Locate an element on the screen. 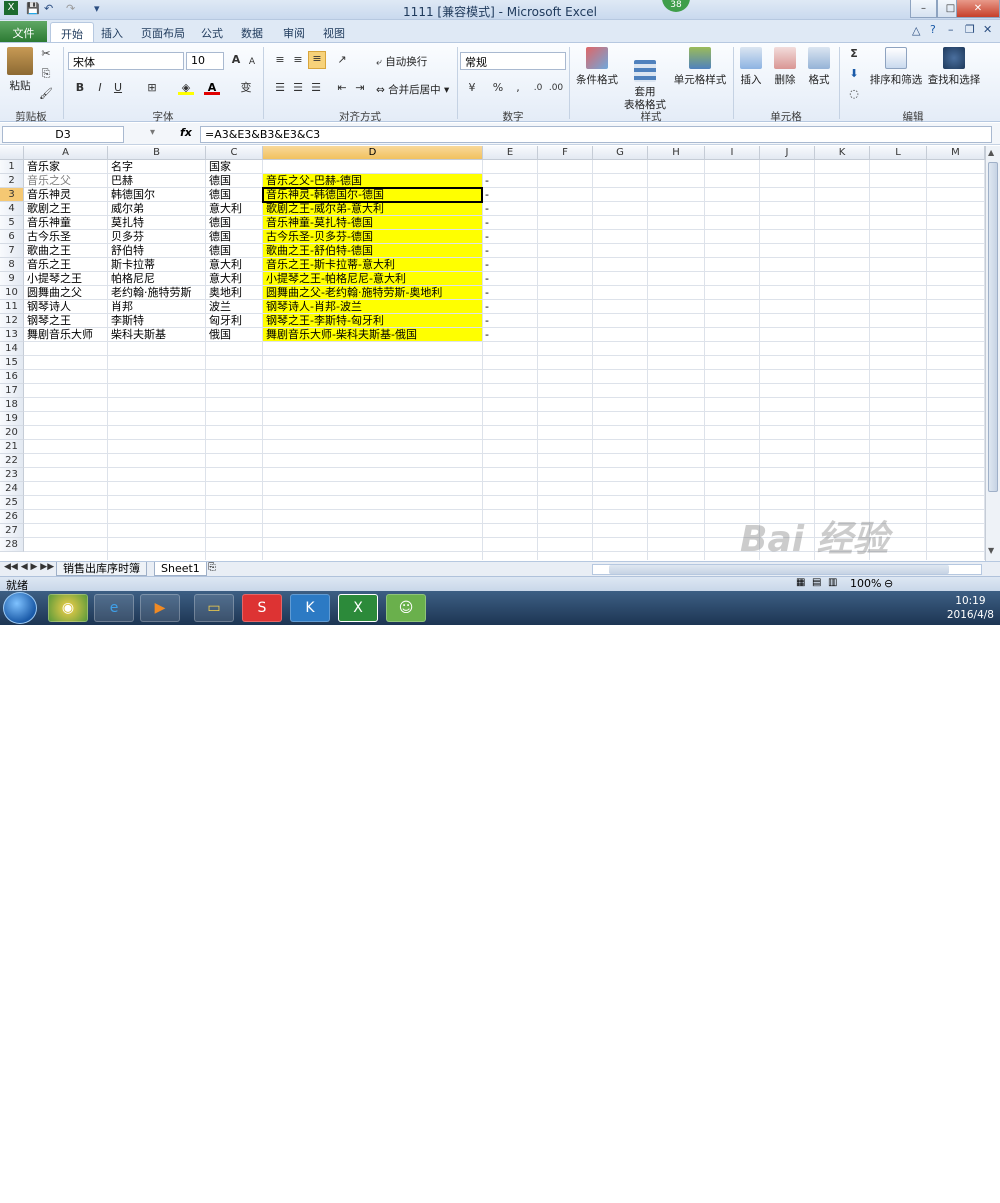  cell-c9: 意大利 is located at coordinates (234, 279).